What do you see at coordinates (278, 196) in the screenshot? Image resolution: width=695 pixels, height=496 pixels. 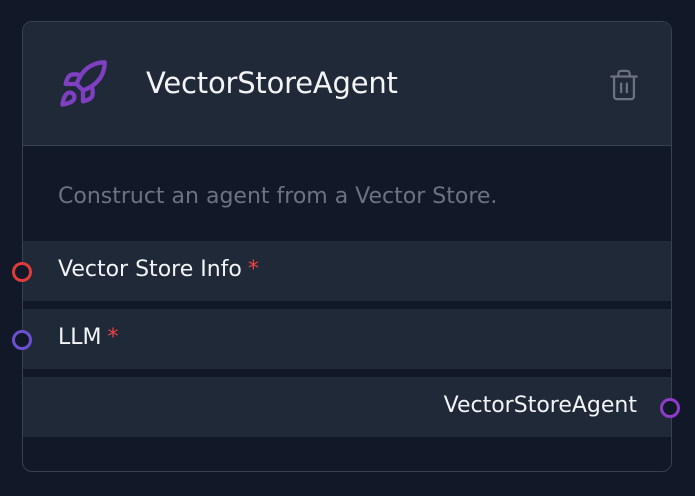 I see `node-description: Construct an agent from a Vector Store.` at bounding box center [278, 196].